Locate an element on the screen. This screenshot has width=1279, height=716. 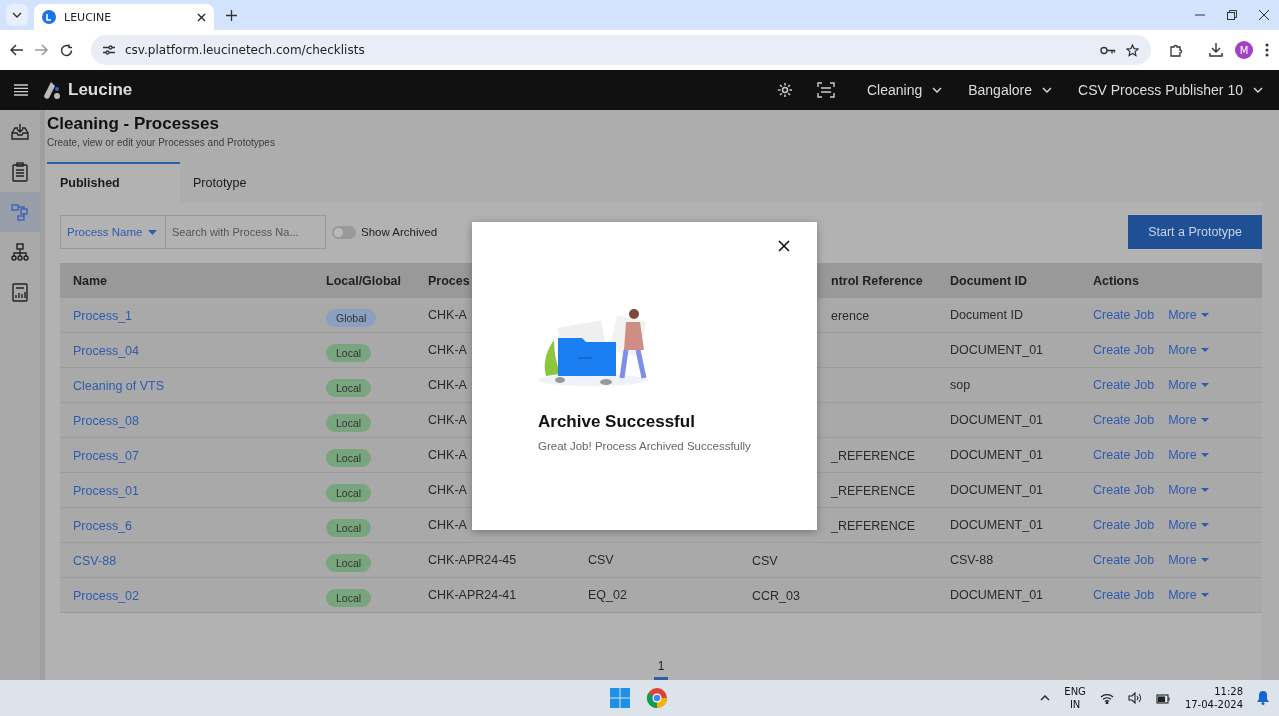
process-link: Process_6 is located at coordinates (103, 525).